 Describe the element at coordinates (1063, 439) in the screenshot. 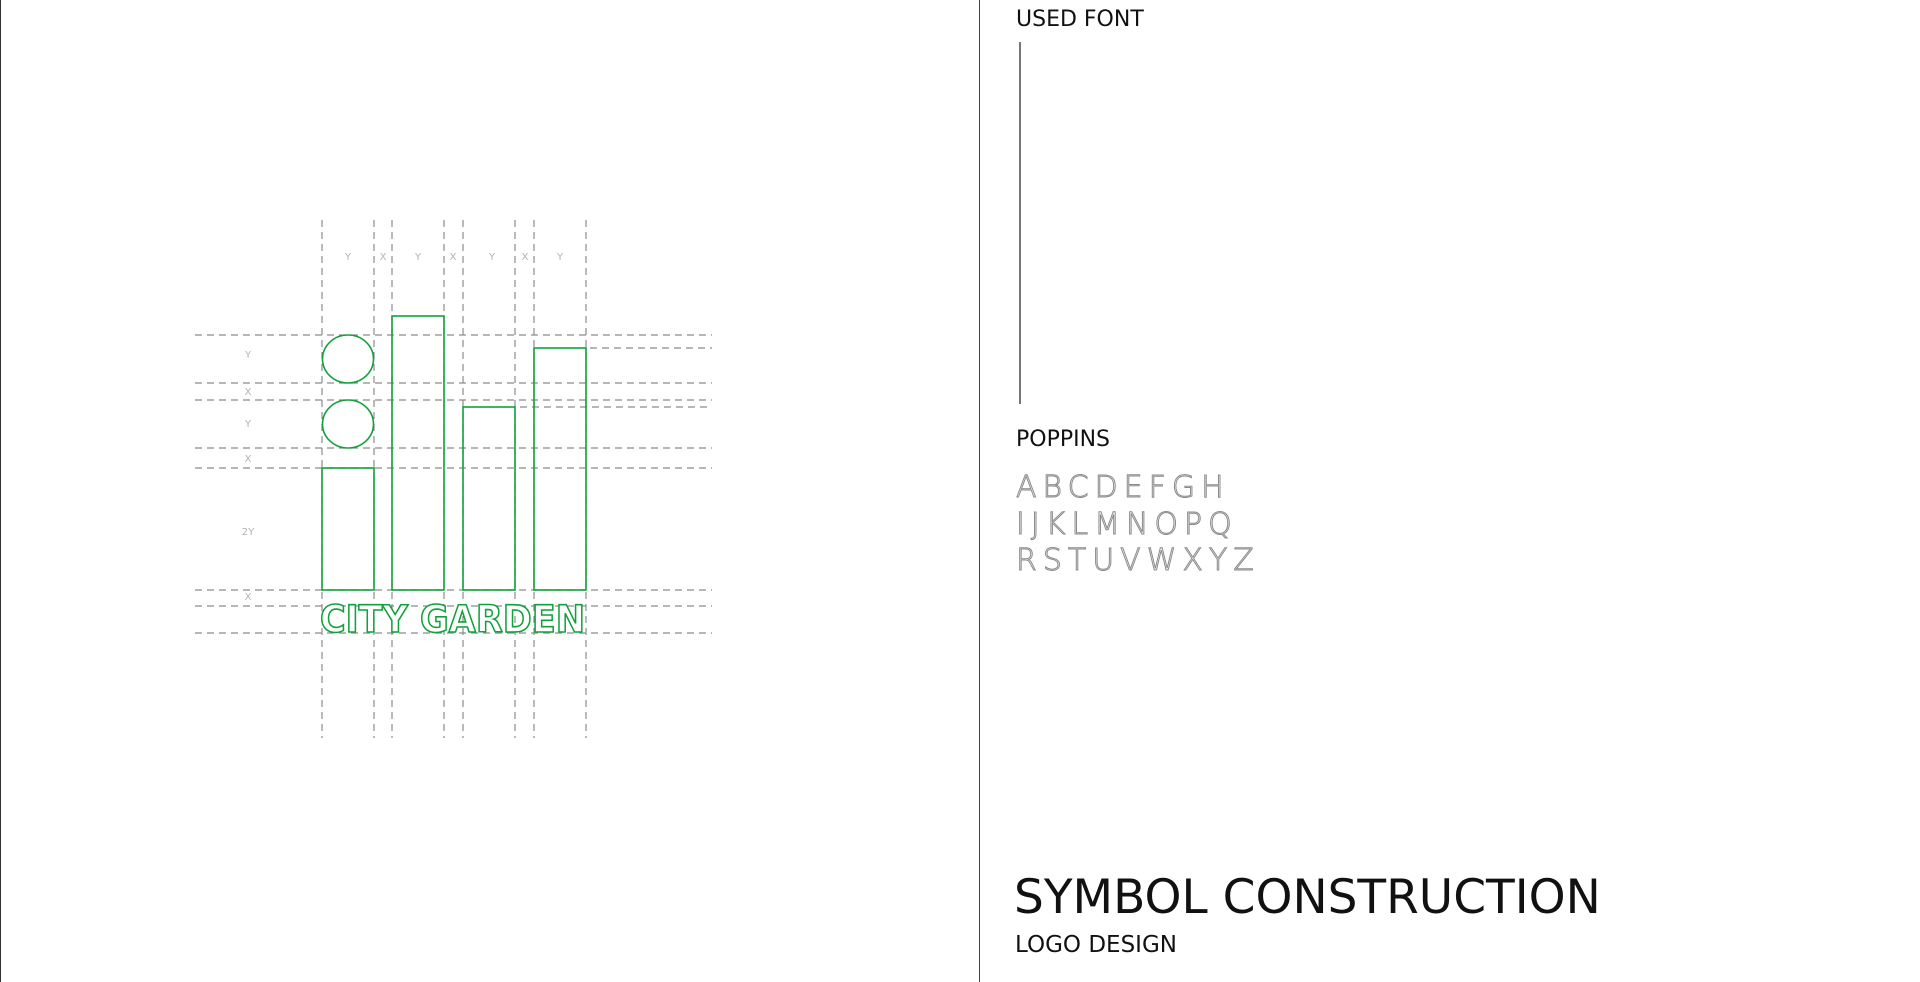

I see `font-name: POPPINS` at that location.